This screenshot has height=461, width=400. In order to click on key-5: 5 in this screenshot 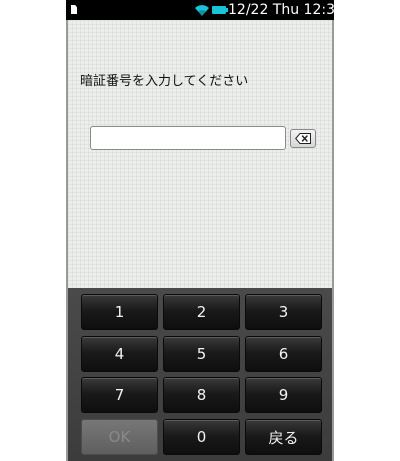, I will do `click(201, 354)`.